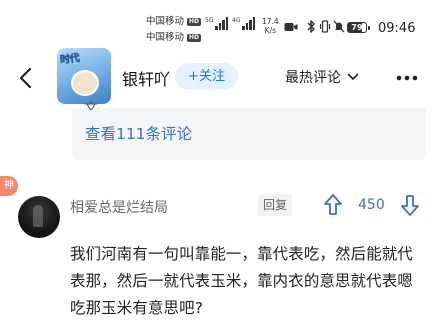 The image size is (441, 330). I want to click on arrow-up-icon, so click(333, 204).